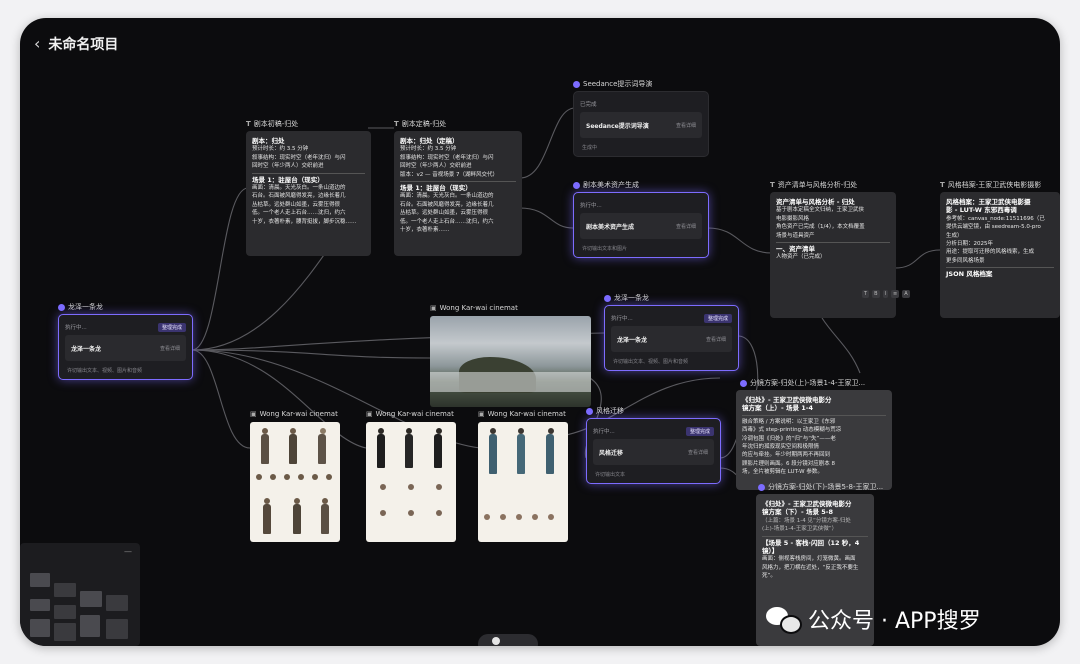 This screenshot has height=664, width=1080. I want to click on landscape-image-node: ▣ Wong Kar-wai cinemat, so click(510, 355).